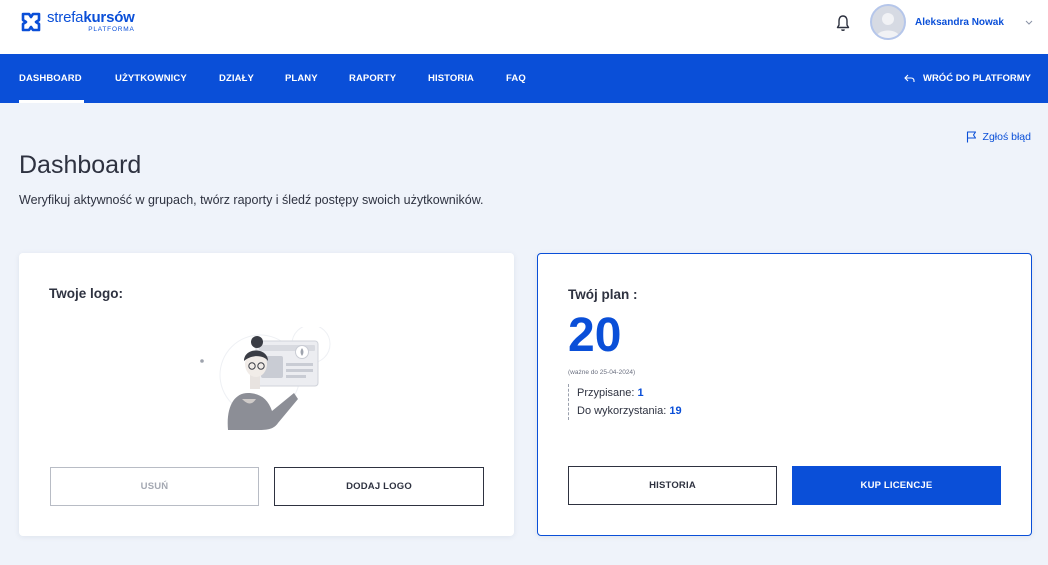 This screenshot has height=565, width=1048. I want to click on buy-licenses-button: KUP LICENCJE, so click(896, 485).